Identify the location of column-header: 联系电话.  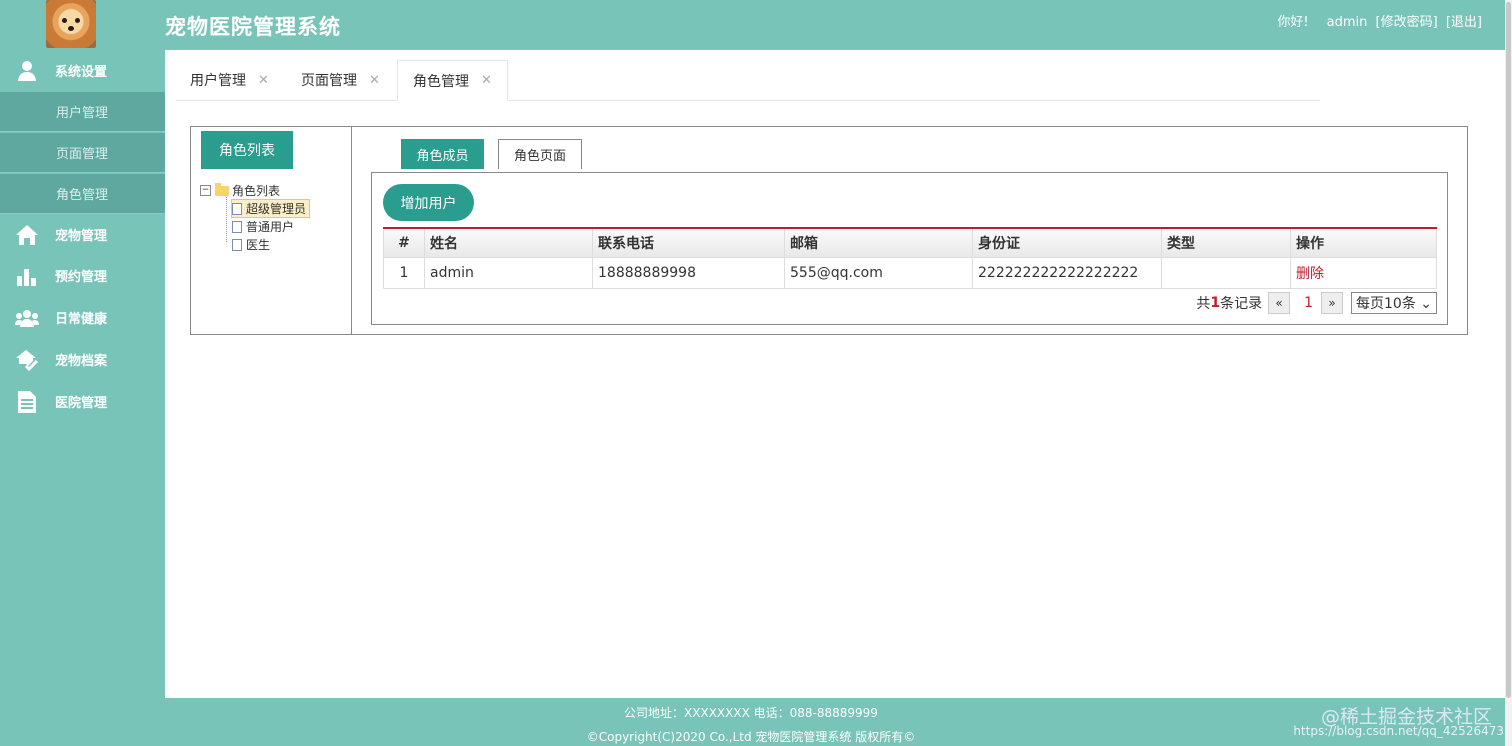
(688, 242).